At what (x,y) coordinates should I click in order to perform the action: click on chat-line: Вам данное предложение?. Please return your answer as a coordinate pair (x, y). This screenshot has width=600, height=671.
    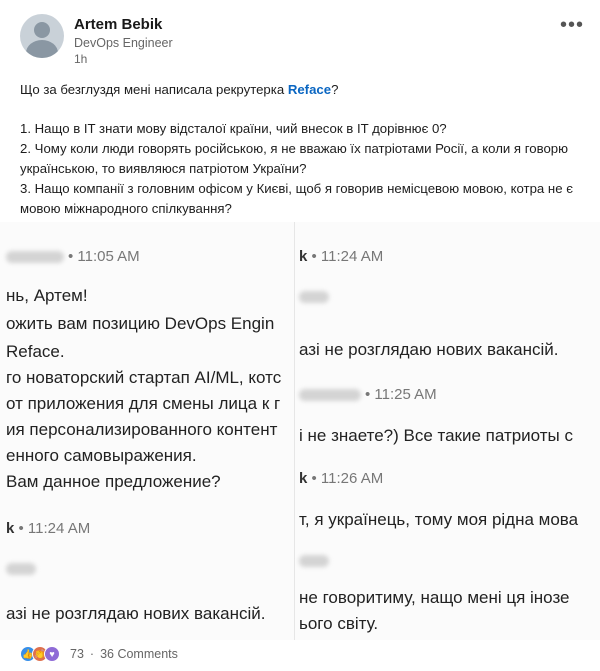
    Looking at the image, I should click on (113, 481).